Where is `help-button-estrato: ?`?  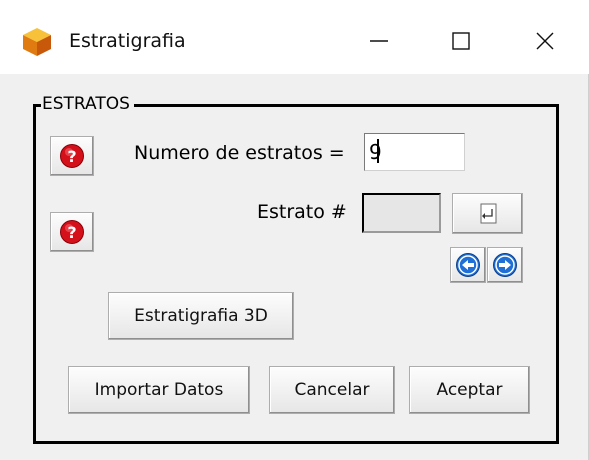 help-button-estrato: ? is located at coordinates (72, 232).